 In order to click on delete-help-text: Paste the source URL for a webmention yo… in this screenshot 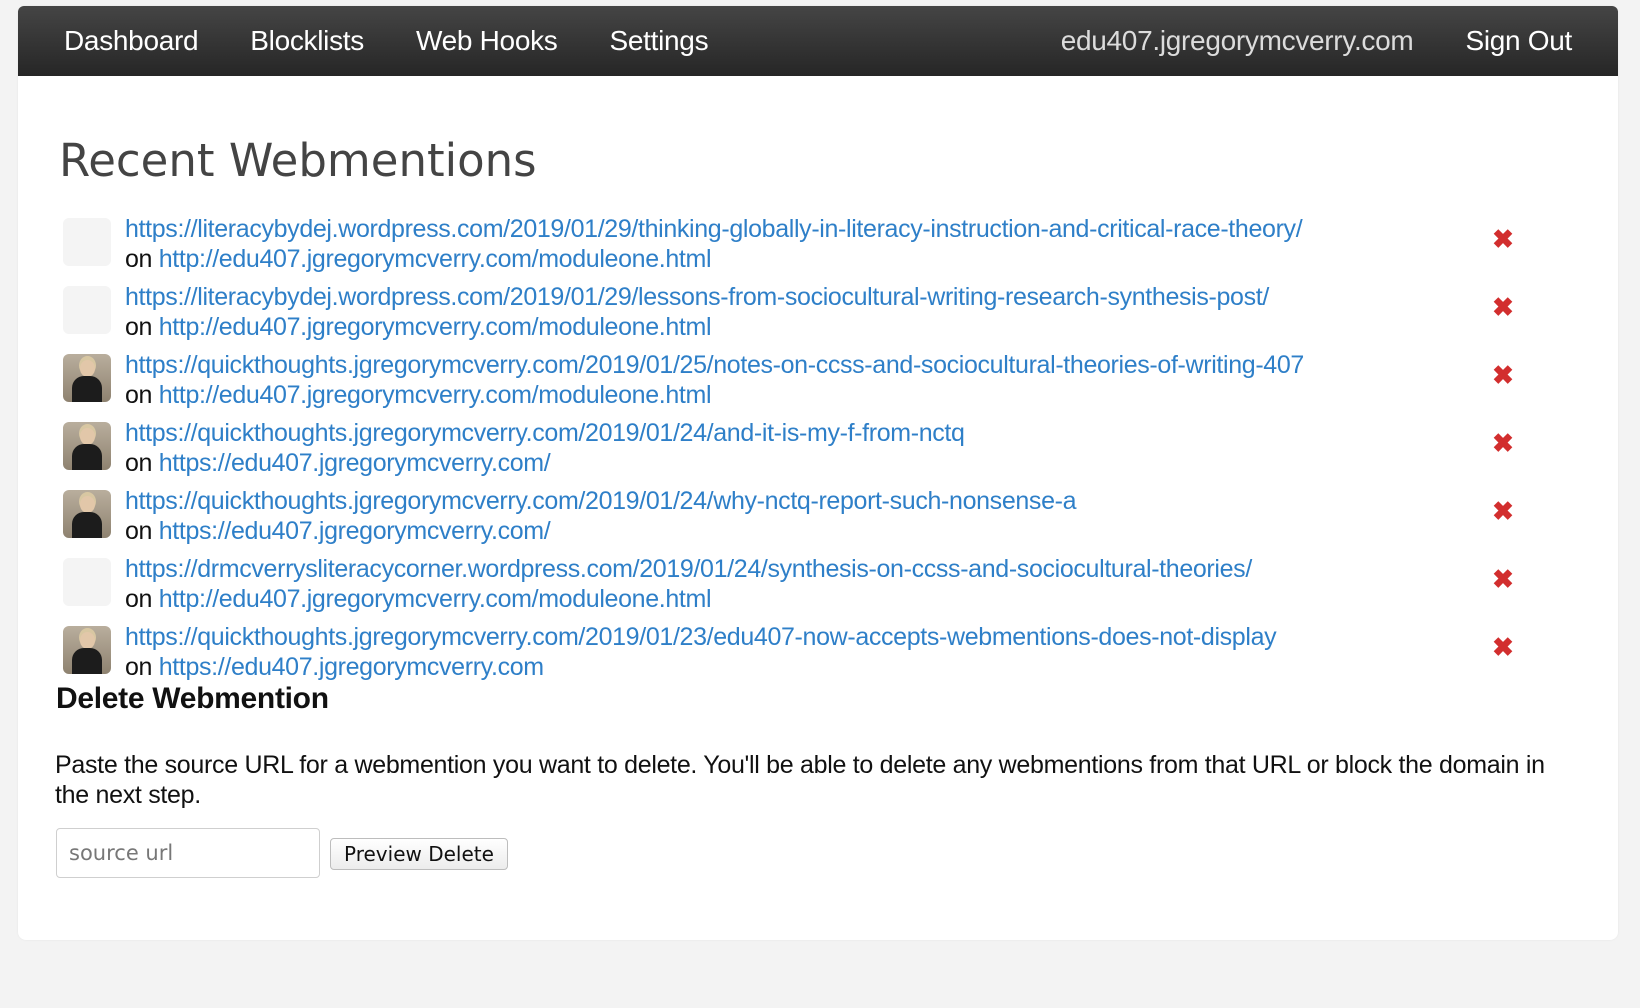, I will do `click(800, 780)`.